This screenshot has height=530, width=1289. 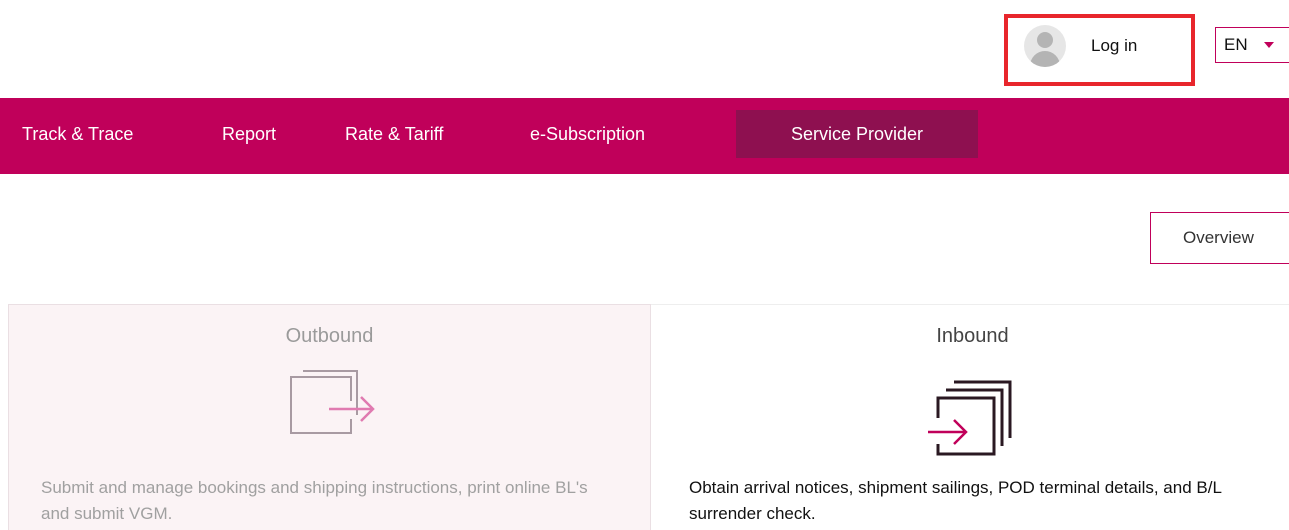 What do you see at coordinates (337, 405) in the screenshot?
I see `outbound-arrow-icon` at bounding box center [337, 405].